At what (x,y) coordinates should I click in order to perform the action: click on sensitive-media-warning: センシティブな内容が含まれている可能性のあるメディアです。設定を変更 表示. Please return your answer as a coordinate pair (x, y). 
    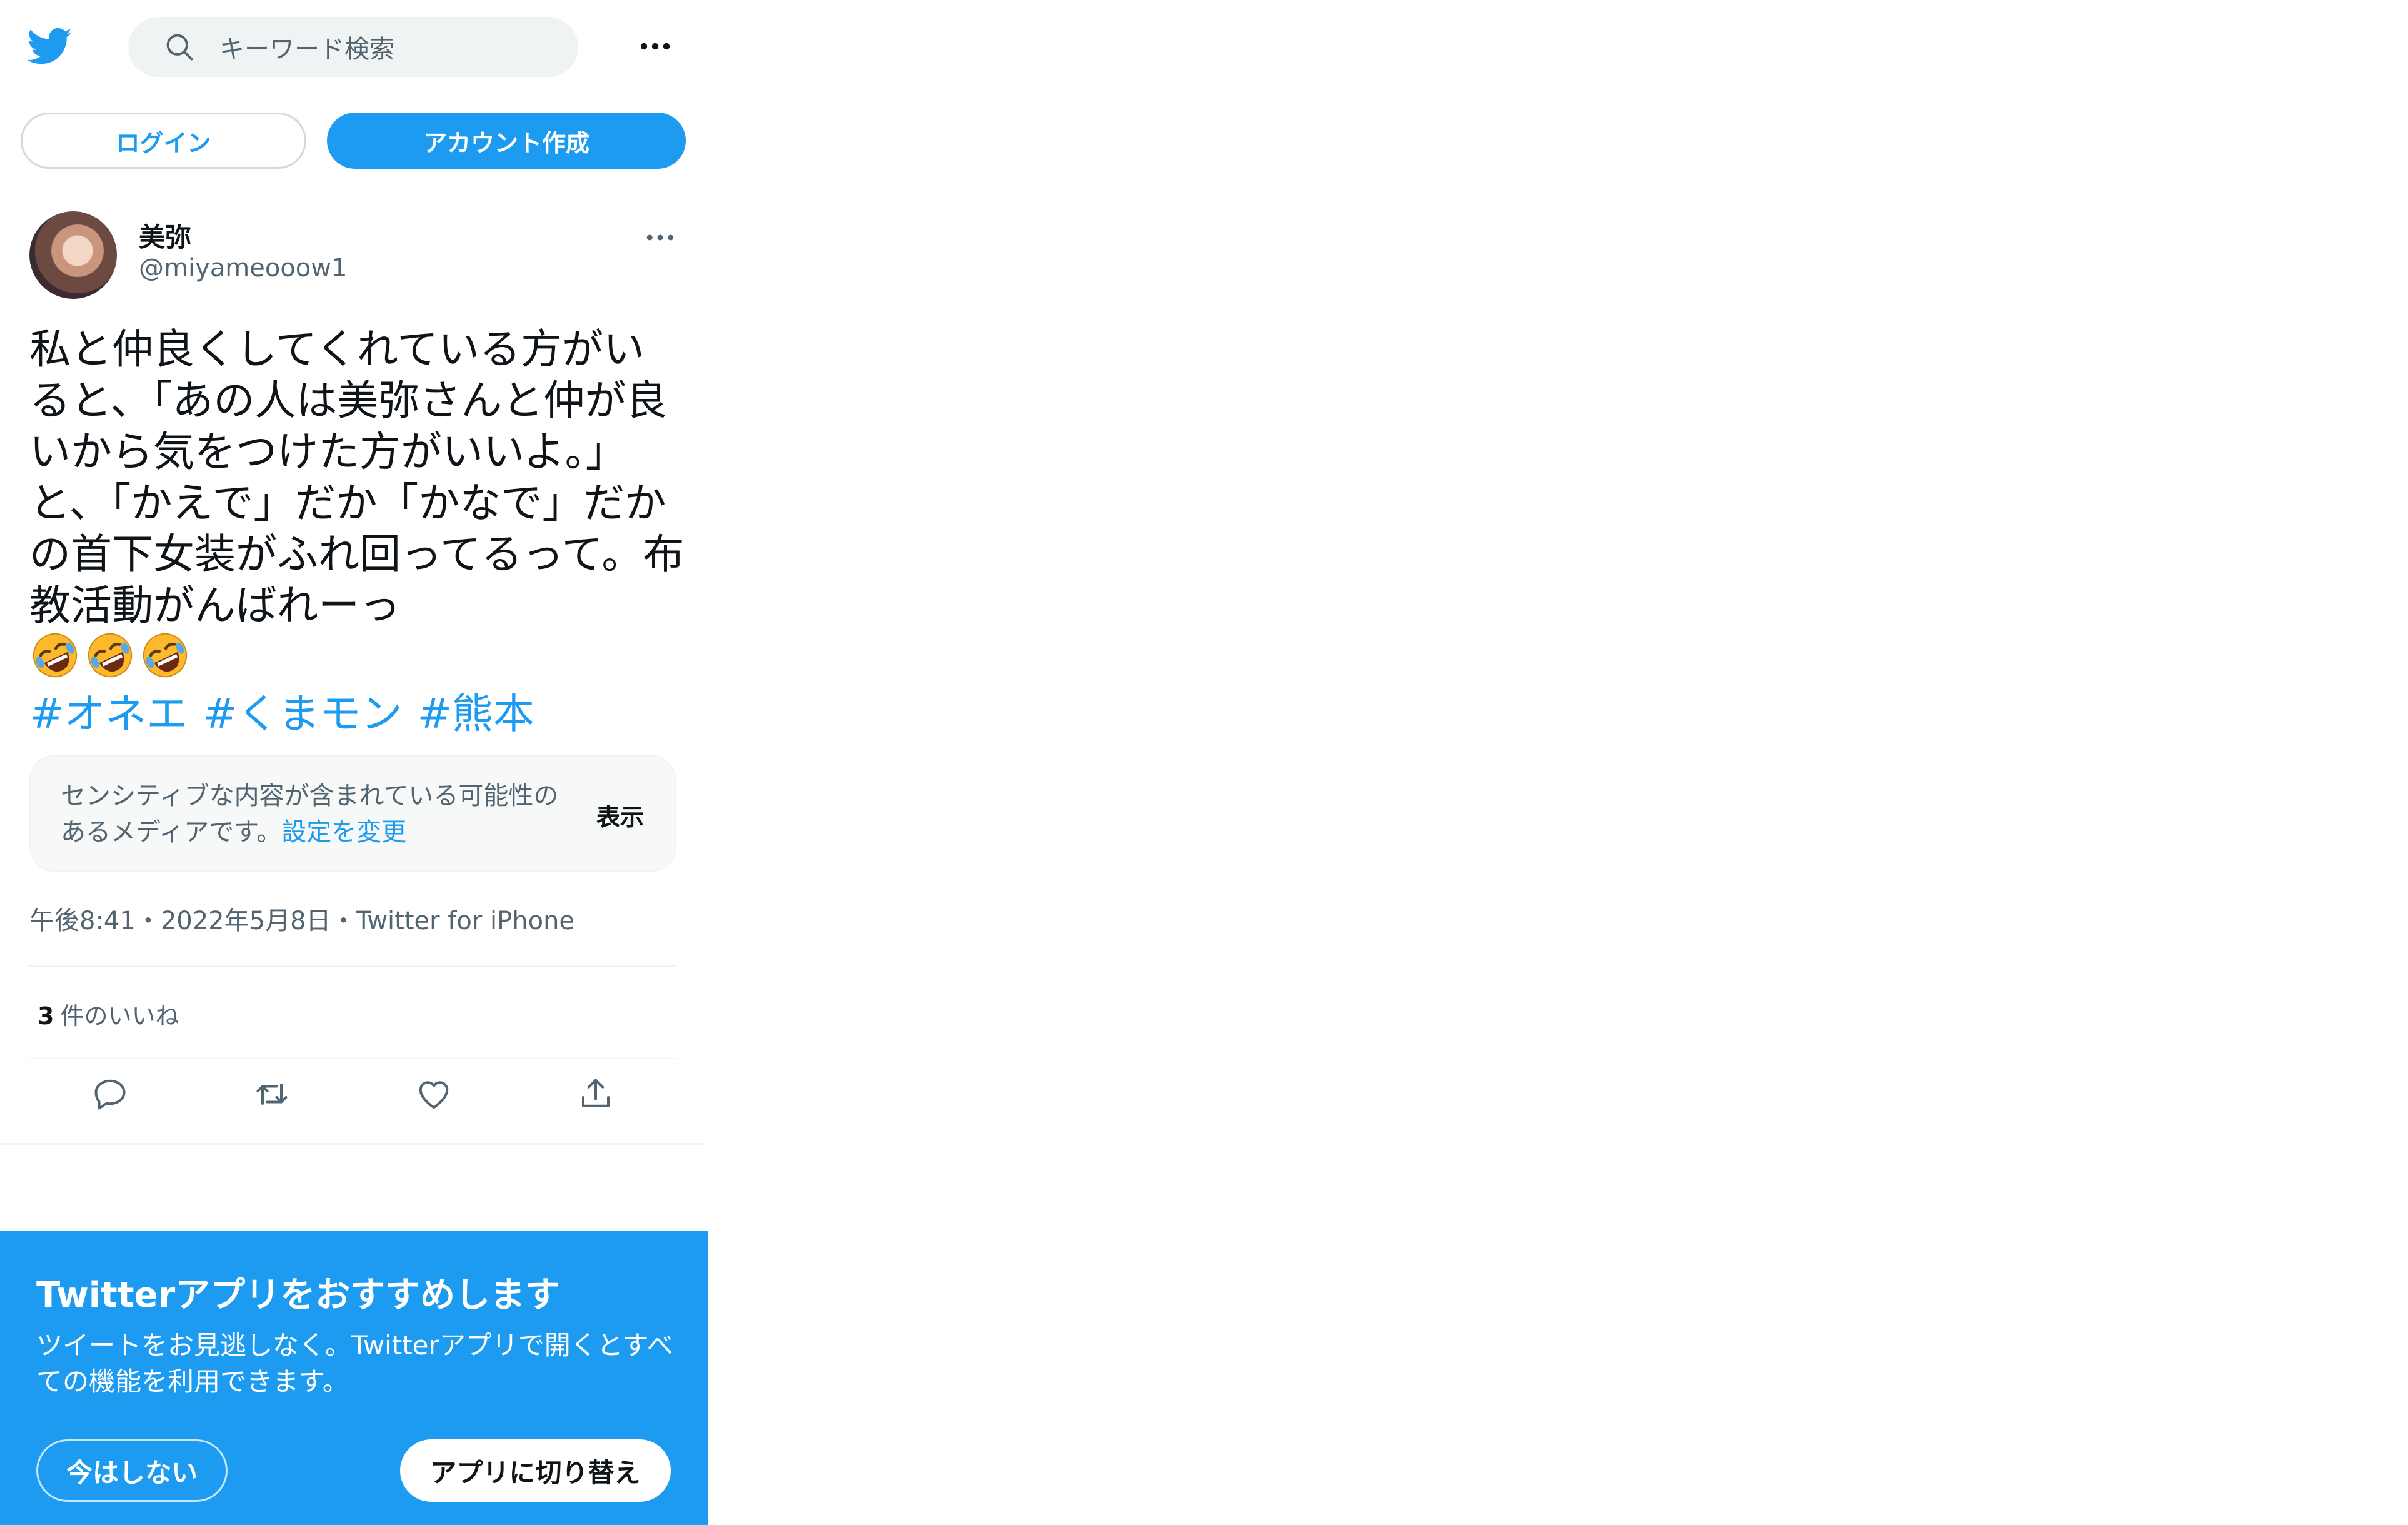
    Looking at the image, I should click on (352, 813).